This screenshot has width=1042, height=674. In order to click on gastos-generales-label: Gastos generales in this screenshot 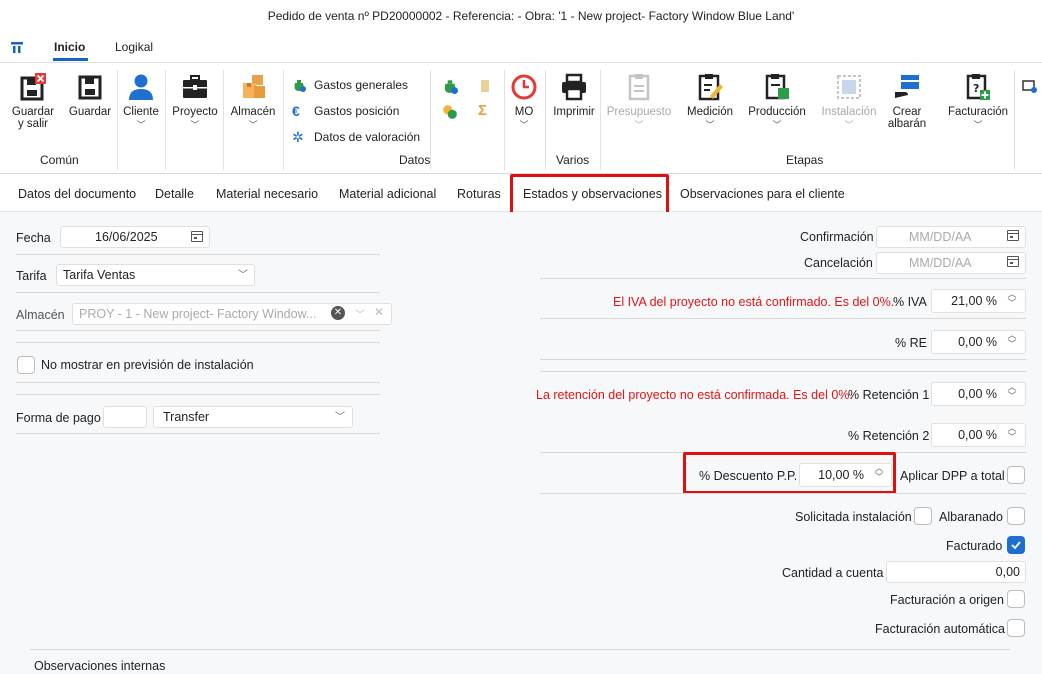, I will do `click(361, 85)`.